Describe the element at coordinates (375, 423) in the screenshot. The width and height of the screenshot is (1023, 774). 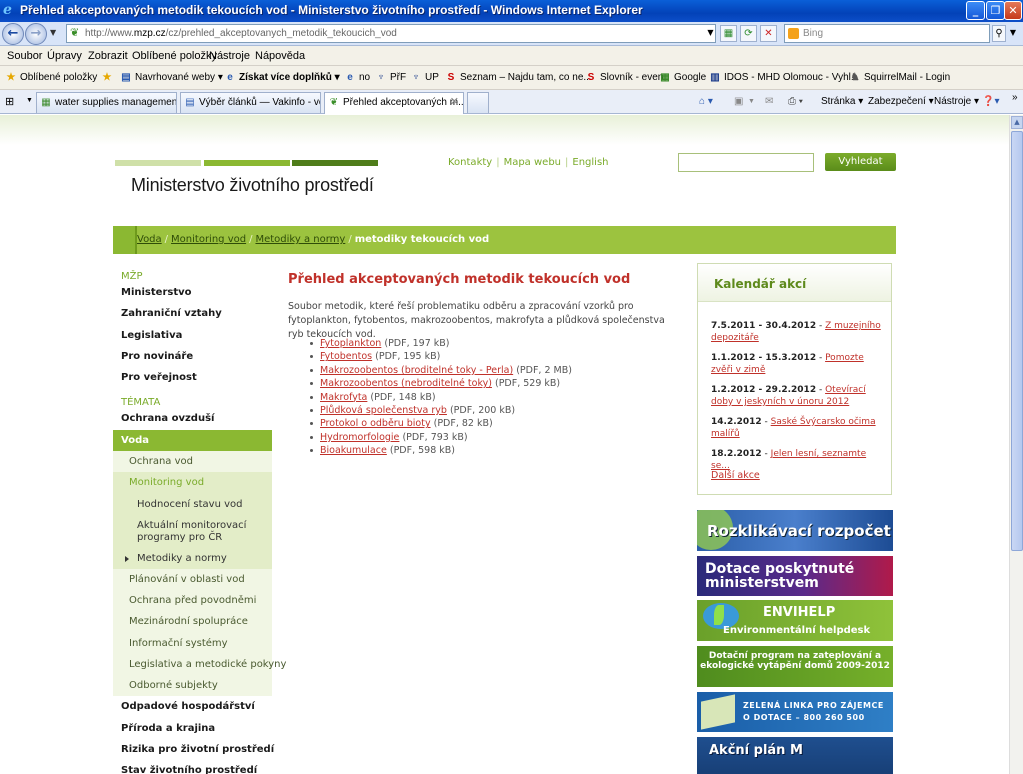
I see `doc-link-protokol: Protokol o odběru bioty` at that location.